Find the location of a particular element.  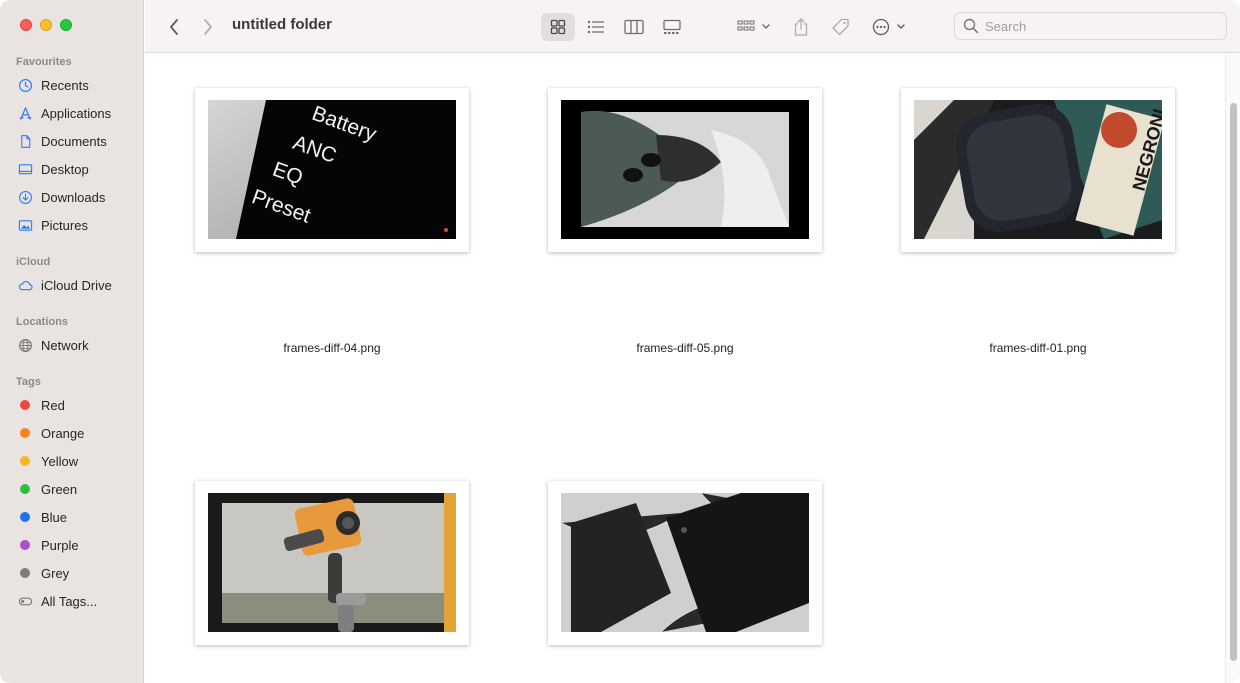

toolbar: untitled folder is located at coordinates (692, 26).